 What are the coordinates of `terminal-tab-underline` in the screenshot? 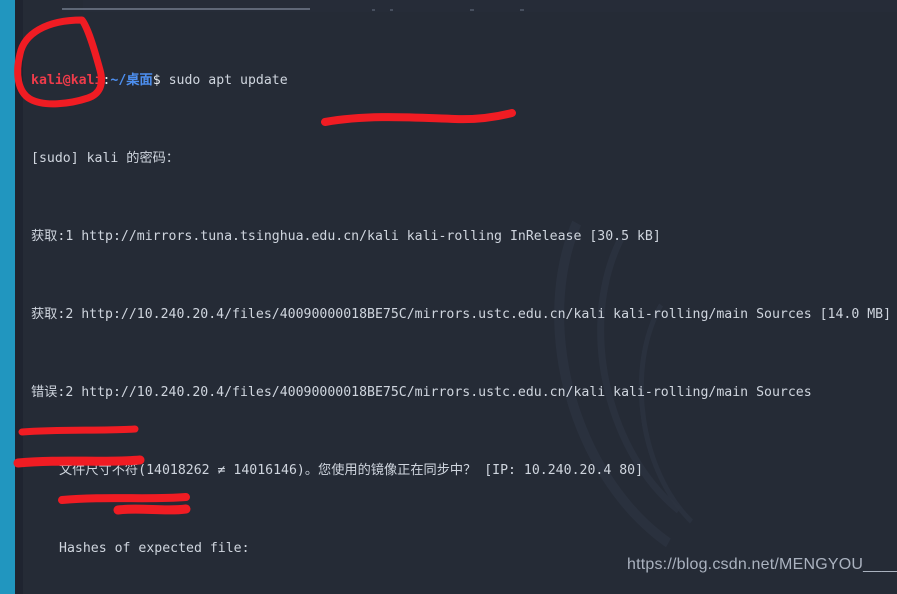 It's located at (186, 9).